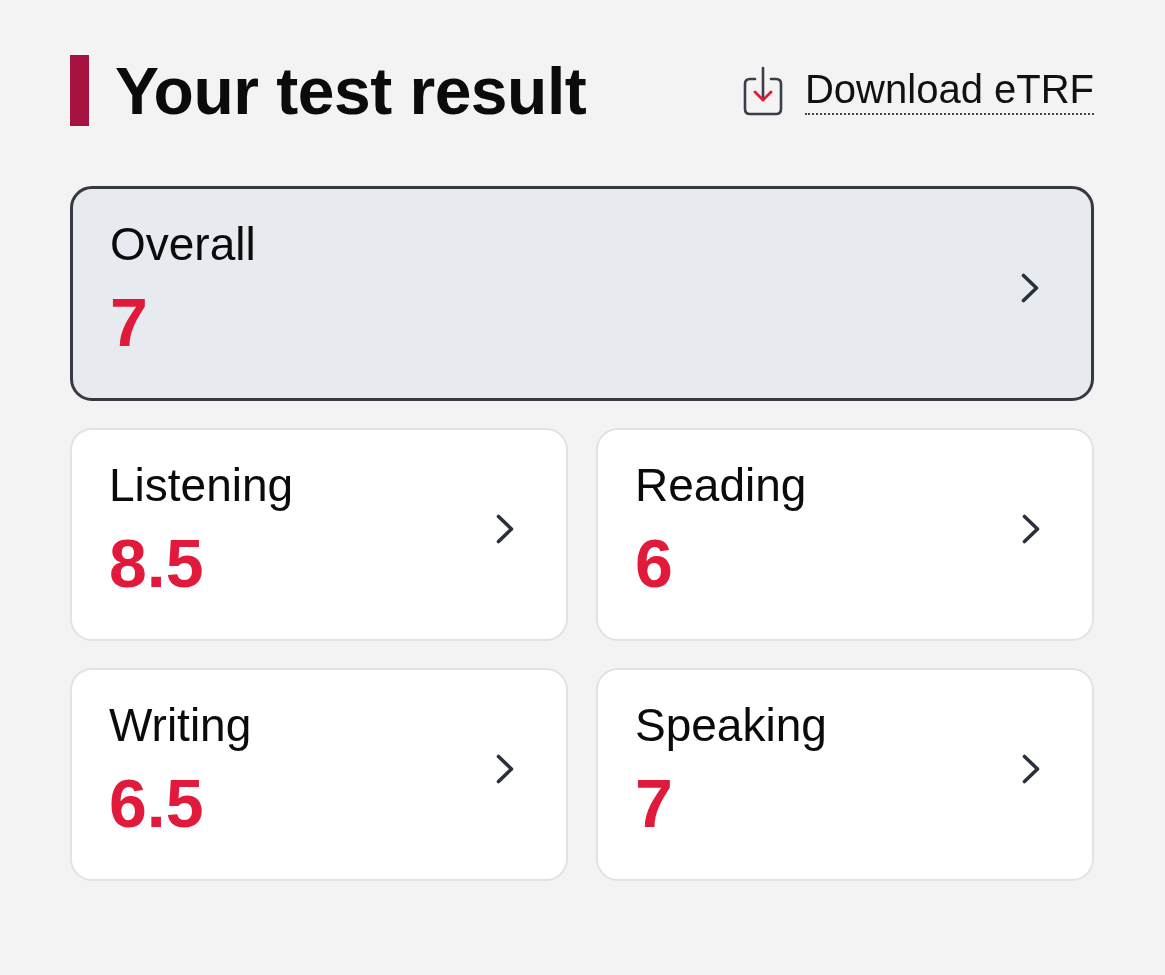 The image size is (1165, 975). I want to click on section-score-card: Writing 6.5, so click(319, 774).